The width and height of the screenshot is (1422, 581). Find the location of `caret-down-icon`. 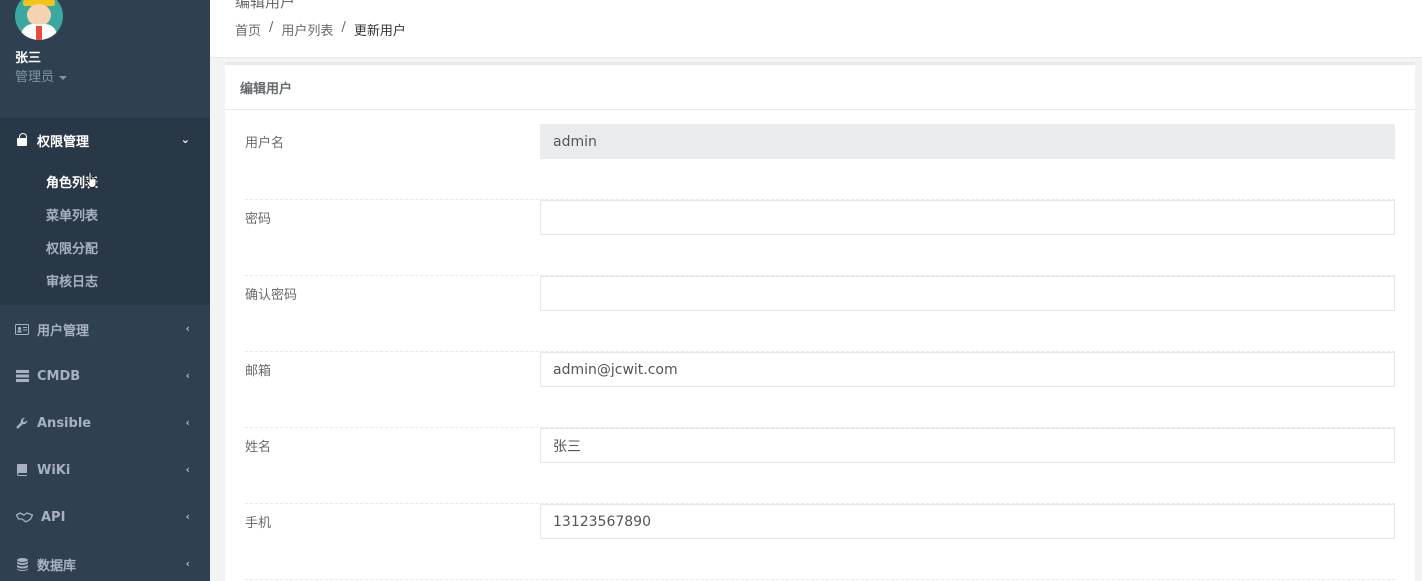

caret-down-icon is located at coordinates (63, 77).